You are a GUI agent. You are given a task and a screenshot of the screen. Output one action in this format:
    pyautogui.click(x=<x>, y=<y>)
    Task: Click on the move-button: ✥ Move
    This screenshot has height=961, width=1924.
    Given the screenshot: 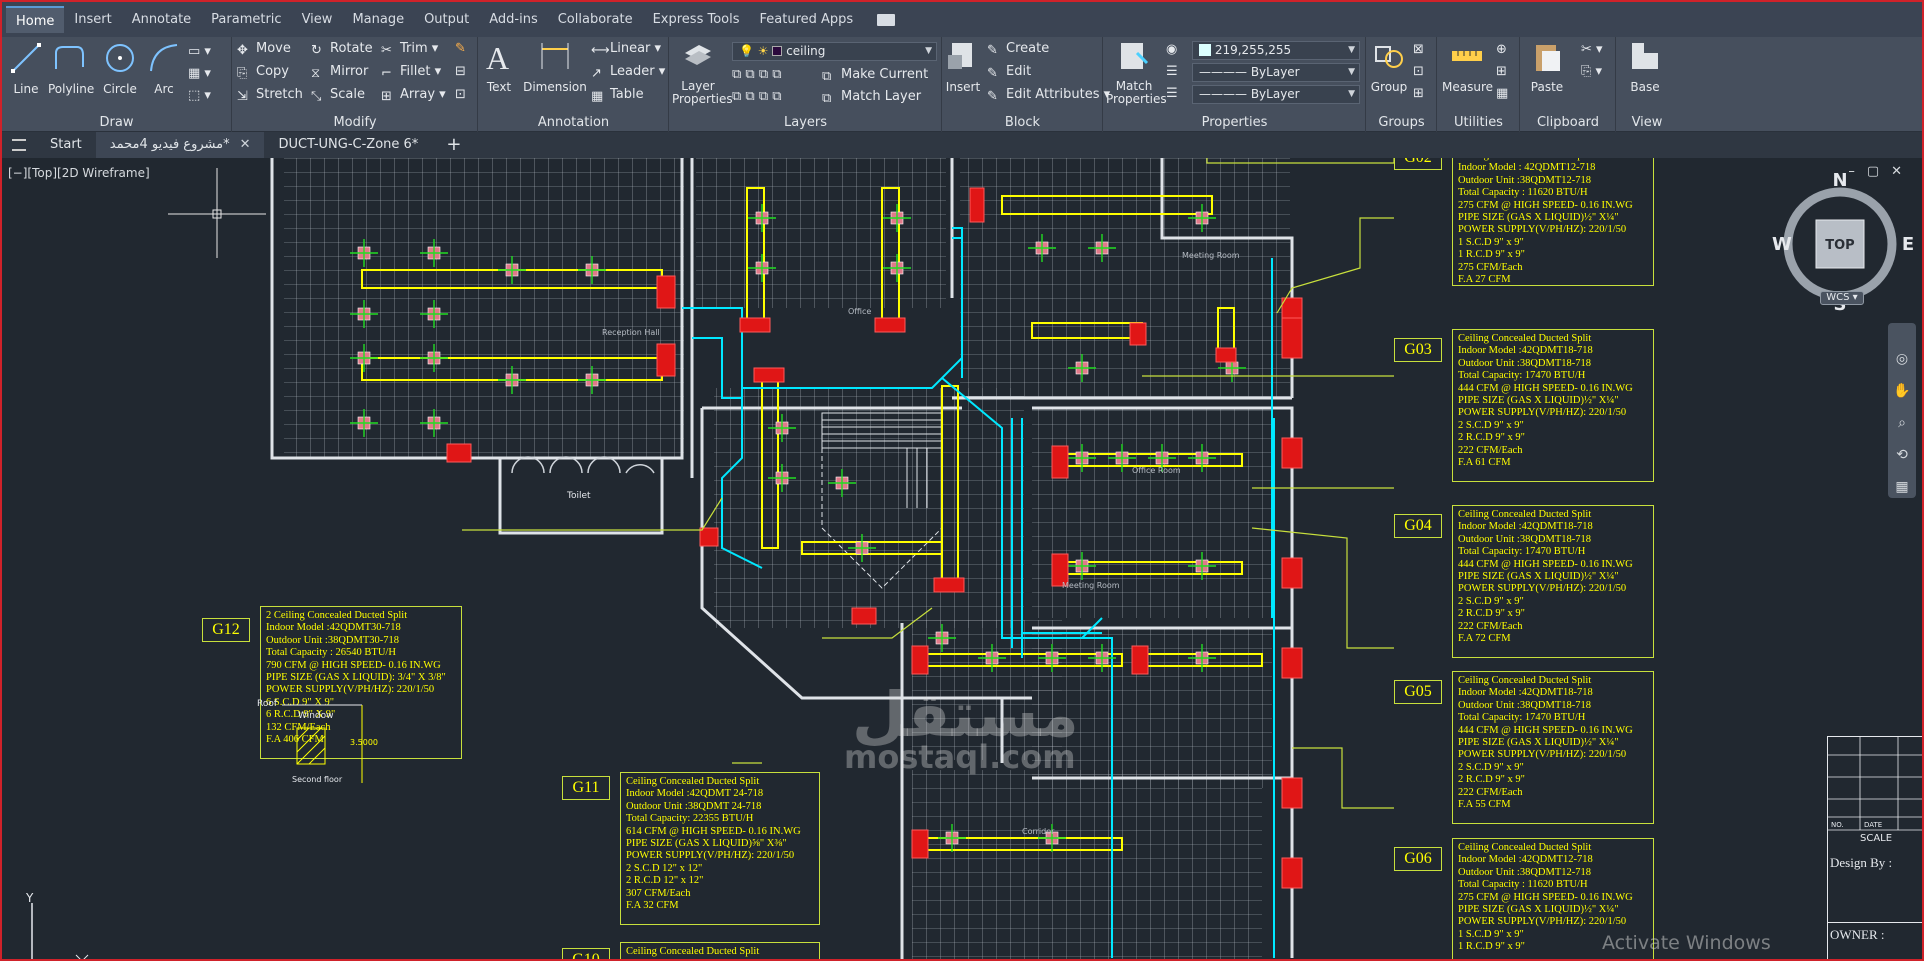 What is the action you would take?
    pyautogui.click(x=264, y=49)
    